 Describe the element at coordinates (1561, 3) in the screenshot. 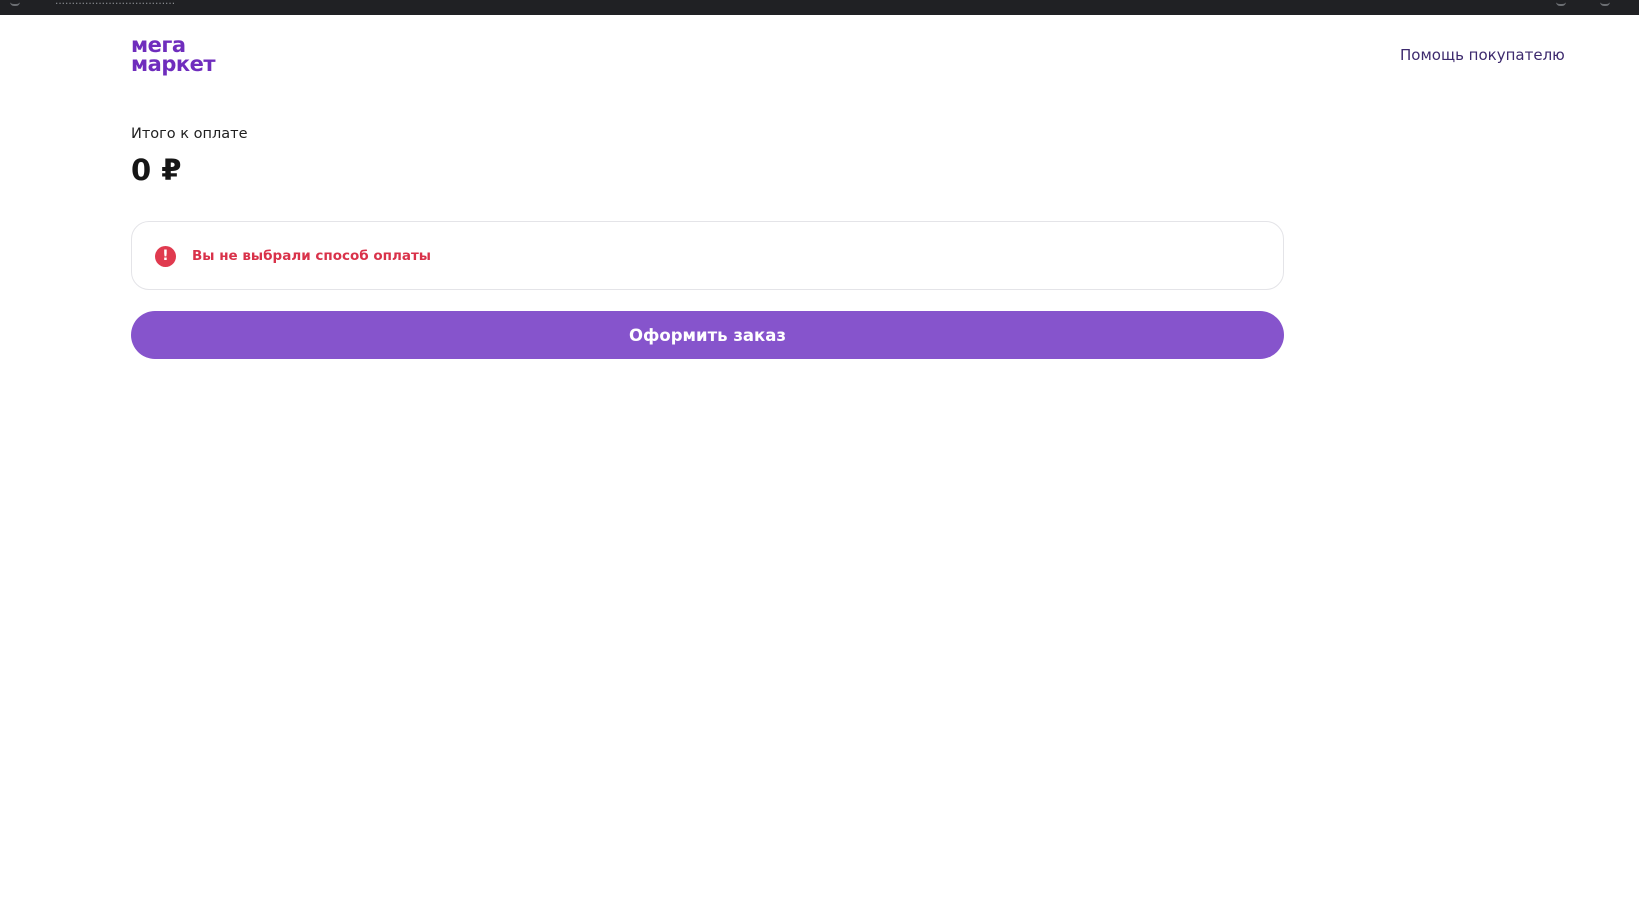

I see `browser-extension-icon` at that location.